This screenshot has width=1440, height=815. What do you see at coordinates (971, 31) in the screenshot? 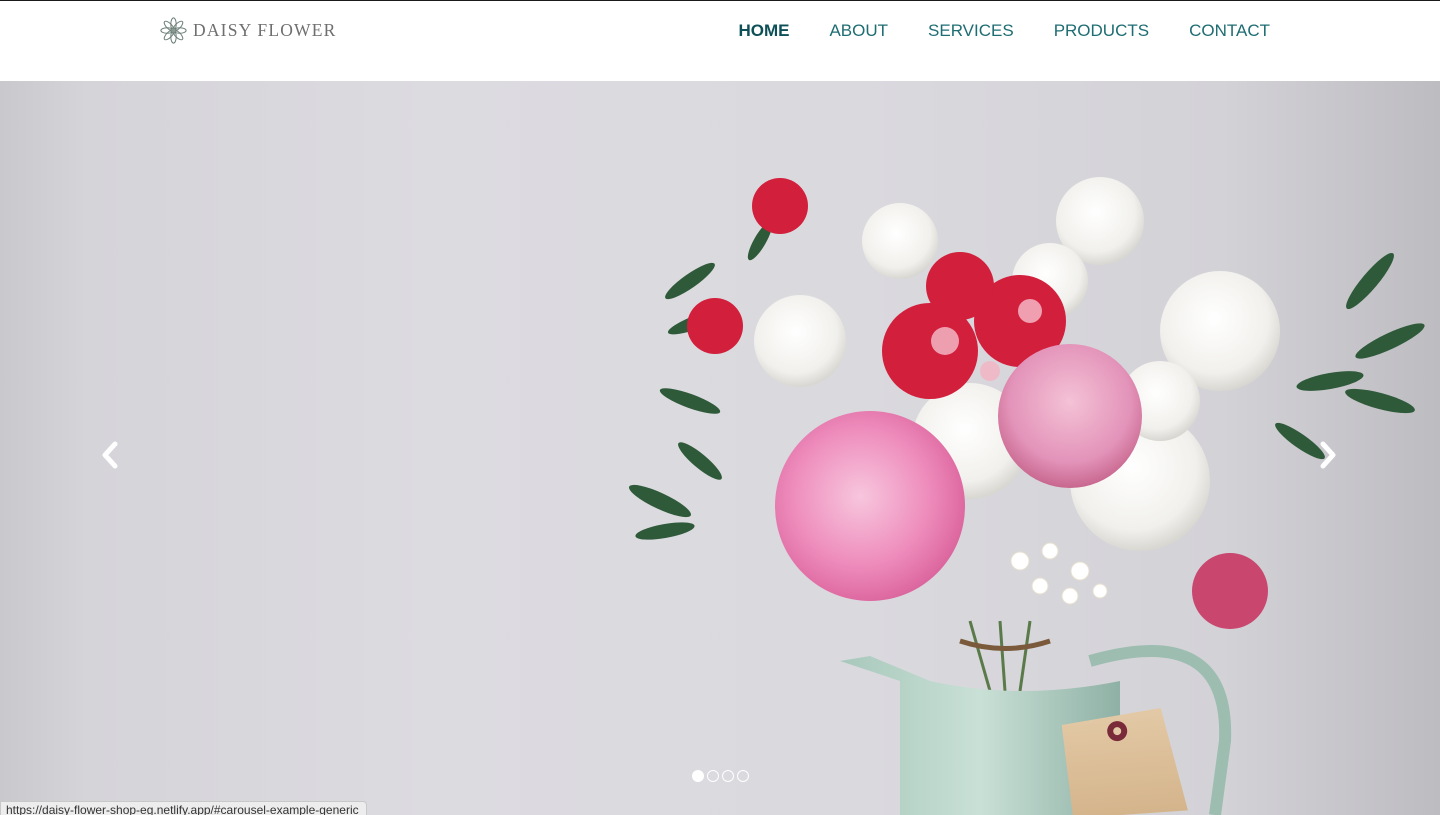
I see `nav-services-link: SERVICES` at bounding box center [971, 31].